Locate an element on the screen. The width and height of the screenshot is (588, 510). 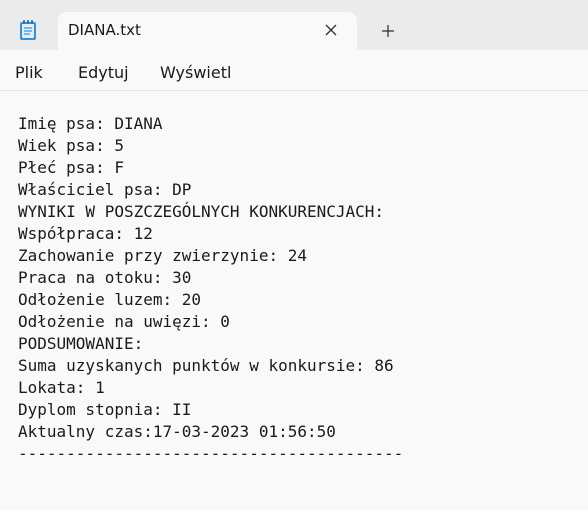
text-line: Współpraca: 12 is located at coordinates (85, 233).